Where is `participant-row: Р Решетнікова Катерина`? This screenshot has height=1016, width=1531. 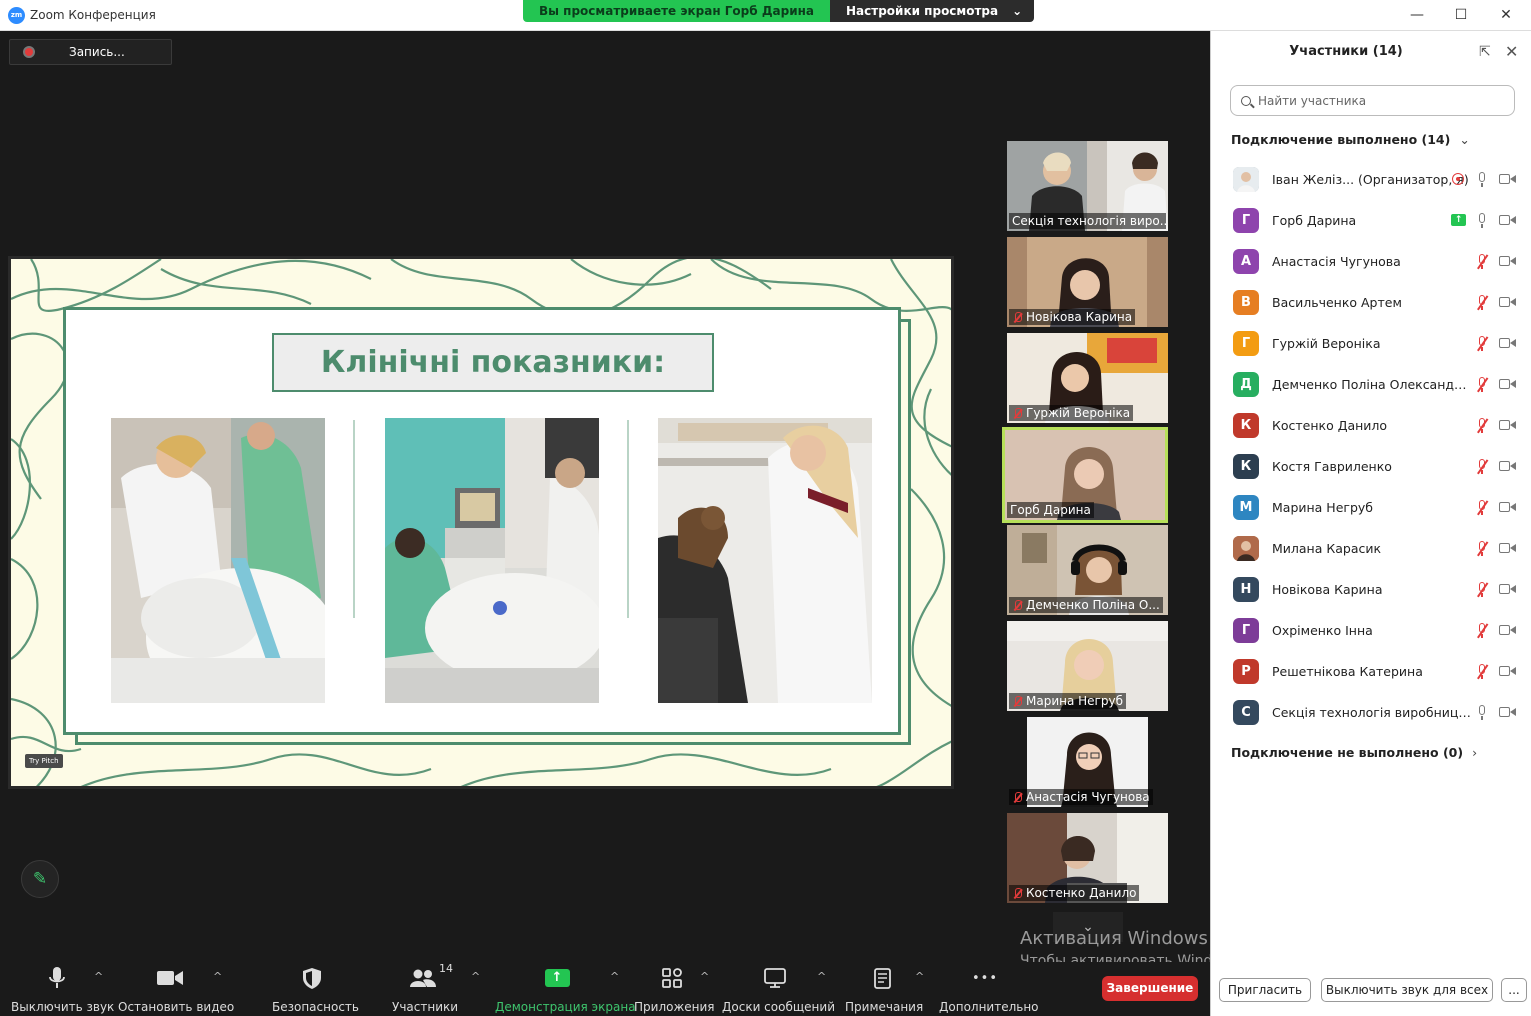
participant-row: Р Решетнікова Катерина is located at coordinates (1371, 671).